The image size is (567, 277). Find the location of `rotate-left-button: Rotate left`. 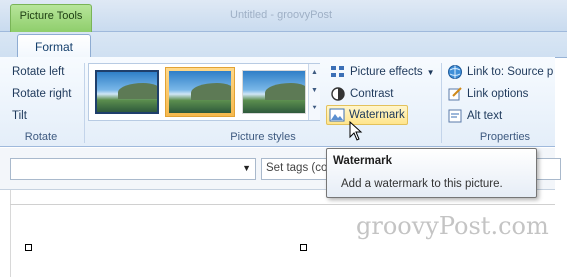

rotate-left-button: Rotate left is located at coordinates (38, 72).